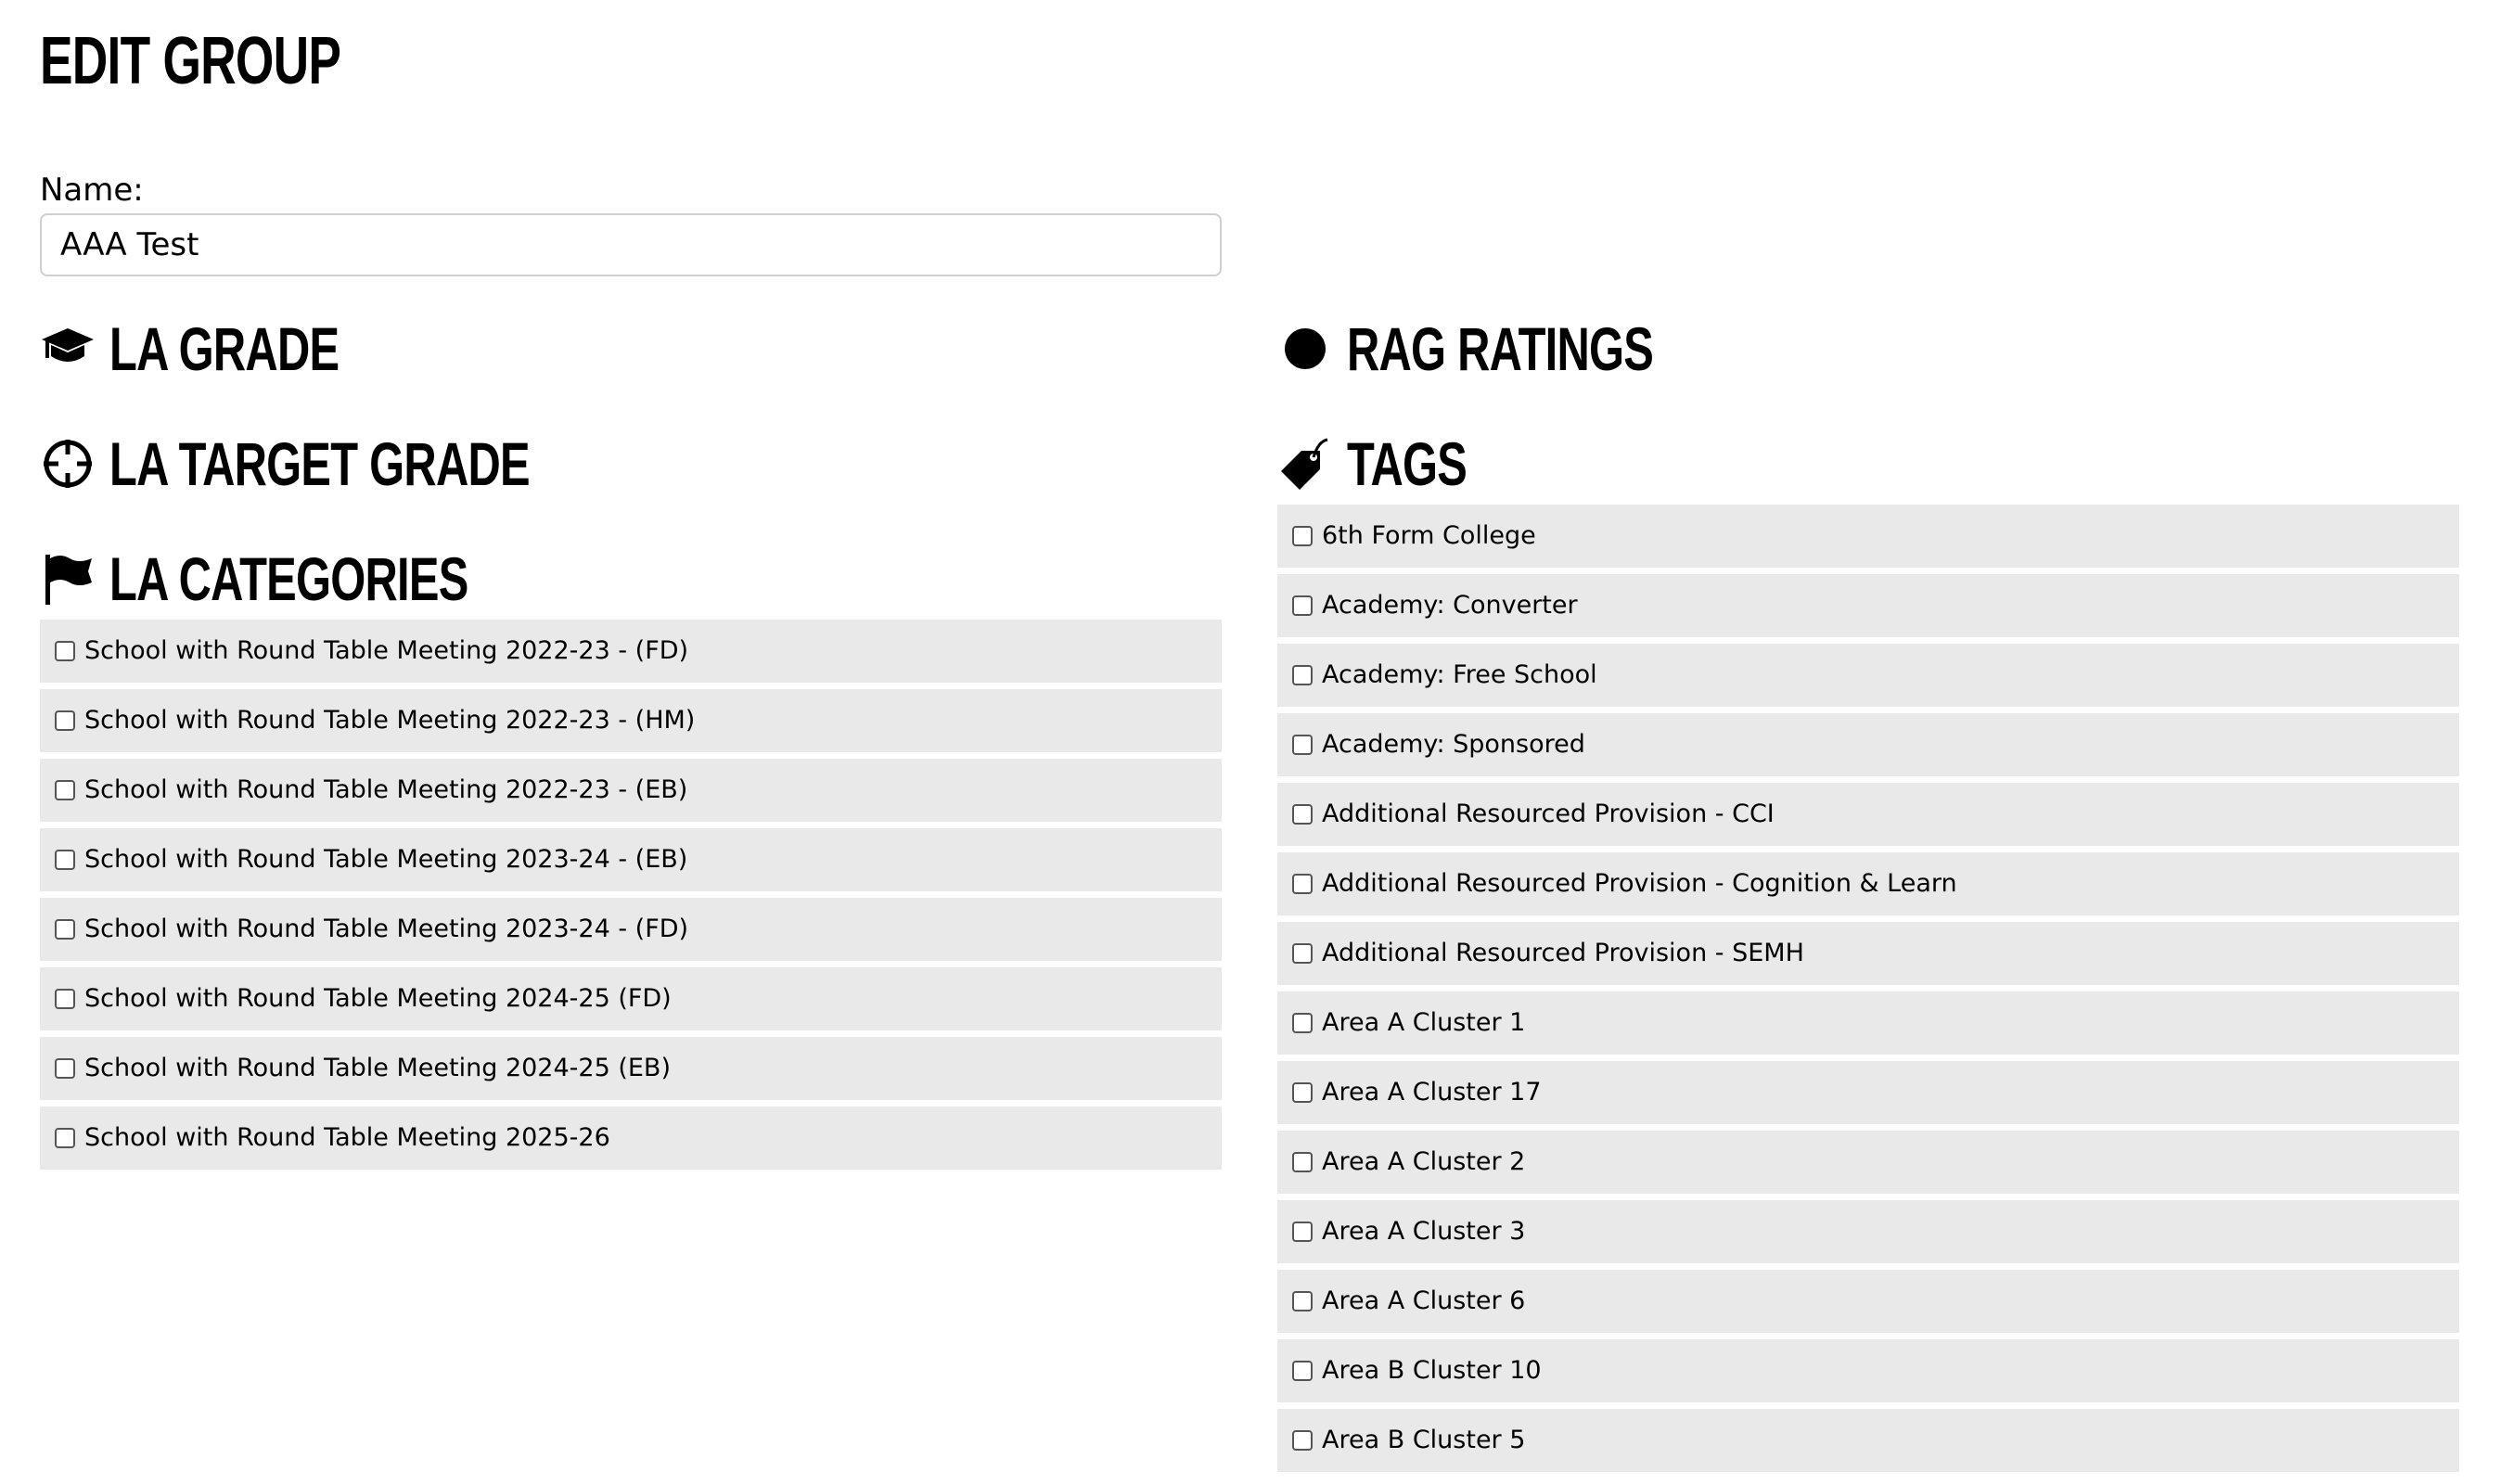 This screenshot has width=2512, height=1484. I want to click on list-item: Academy: Converter, so click(1868, 605).